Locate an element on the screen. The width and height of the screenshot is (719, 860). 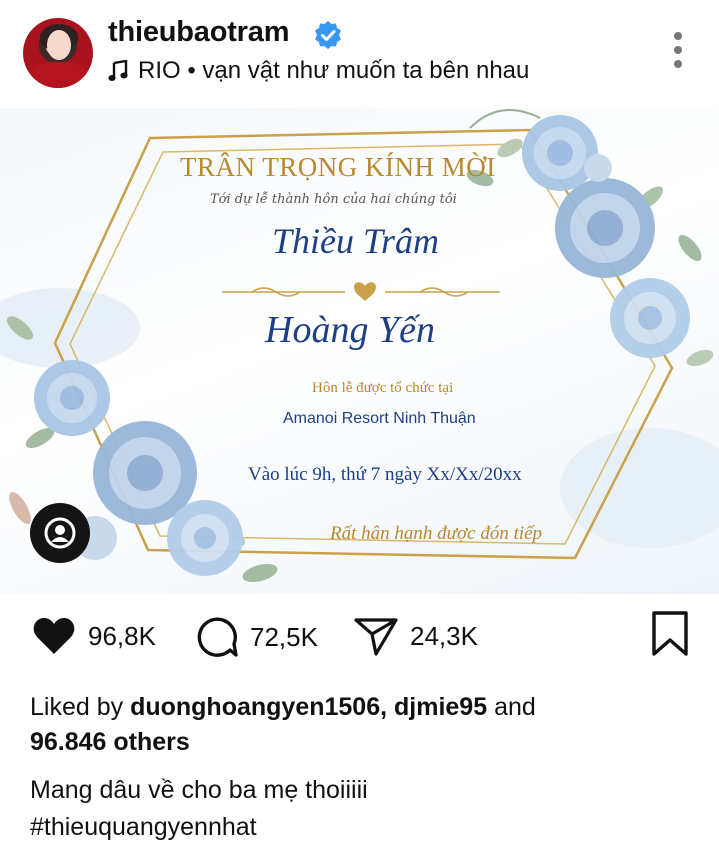
comment-count: 72,5K is located at coordinates (284, 636).